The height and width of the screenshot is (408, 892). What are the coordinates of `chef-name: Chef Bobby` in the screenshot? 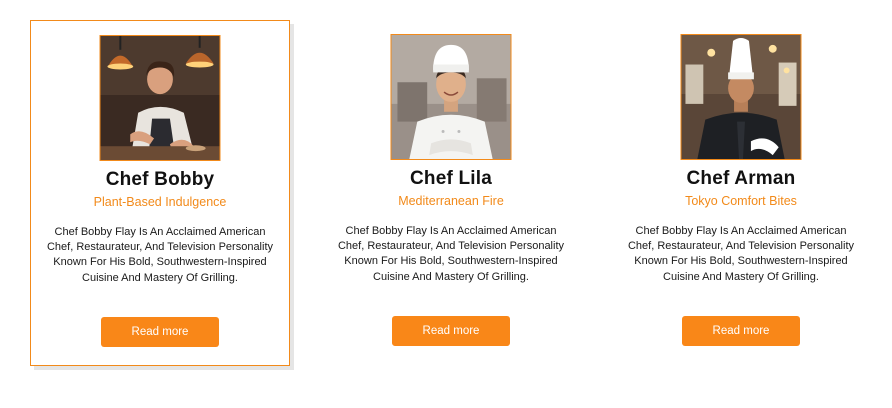 It's located at (160, 179).